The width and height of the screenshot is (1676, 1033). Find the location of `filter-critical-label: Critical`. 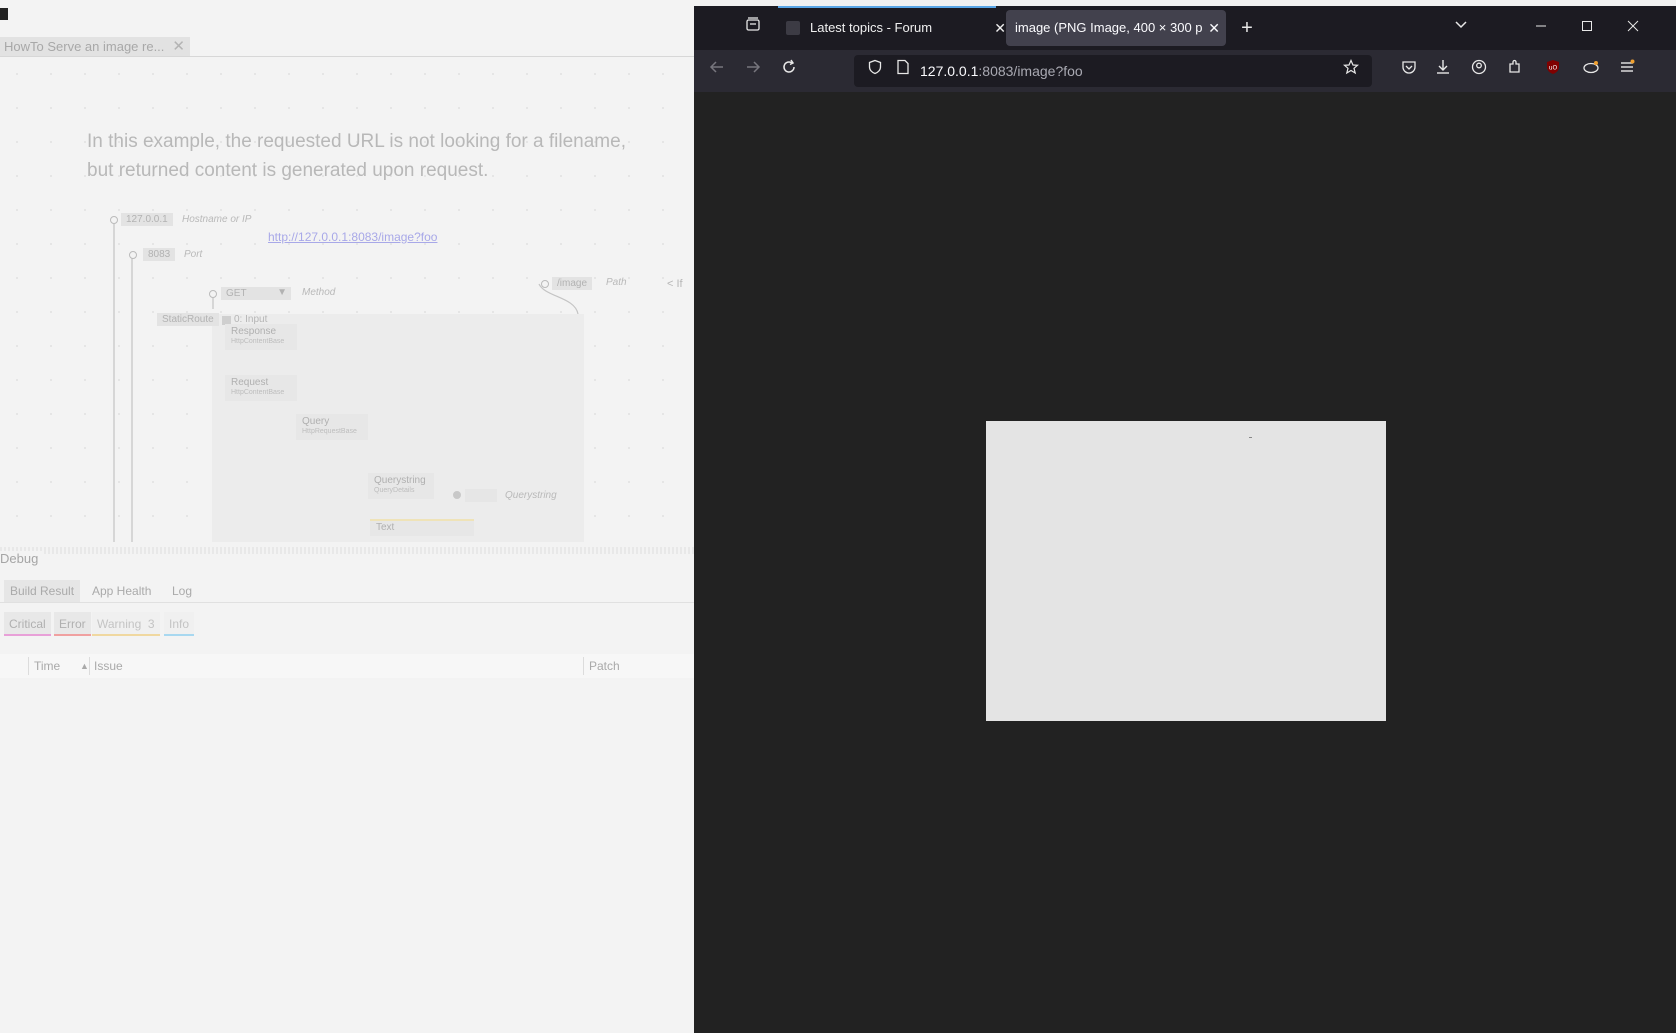

filter-critical-label: Critical is located at coordinates (27, 624).